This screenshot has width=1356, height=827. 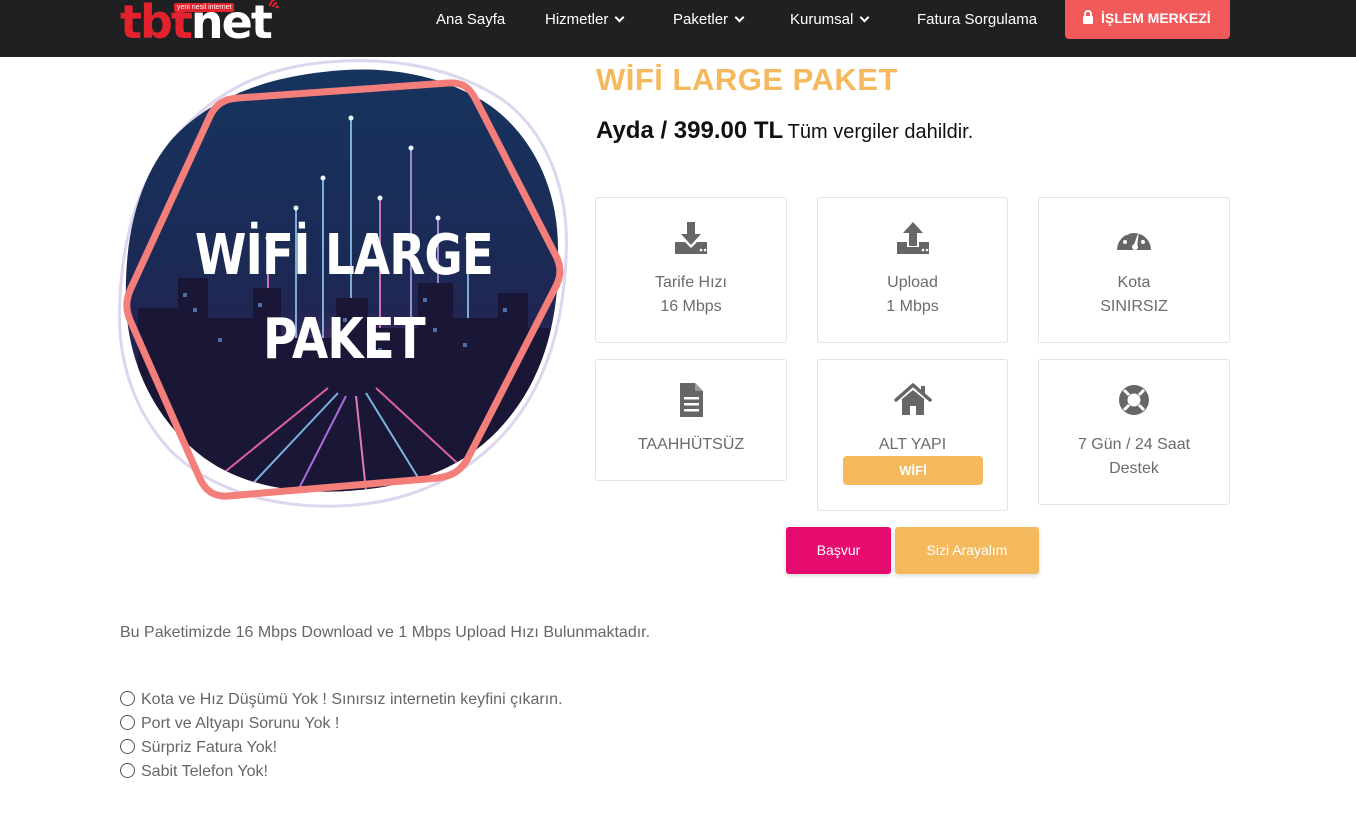 I want to click on list-item: Sürpriz Fatura Yok!, so click(x=341, y=748).